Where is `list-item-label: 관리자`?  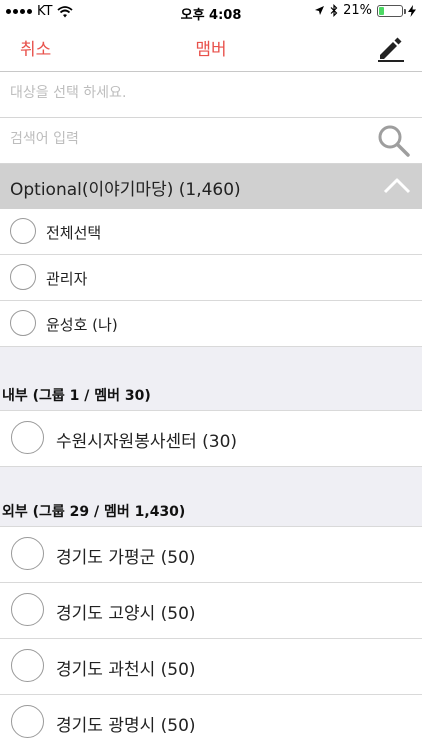 list-item-label: 관리자 is located at coordinates (67, 279).